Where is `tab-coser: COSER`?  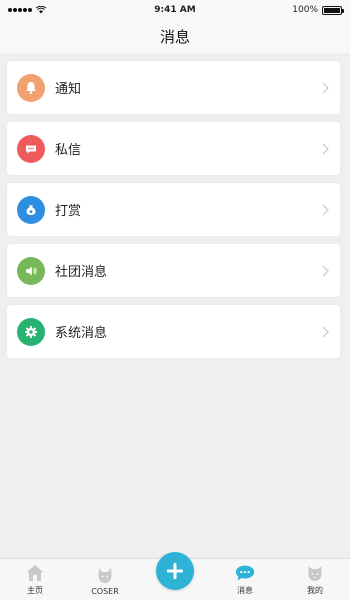
tab-coser: COSER is located at coordinates (105, 579).